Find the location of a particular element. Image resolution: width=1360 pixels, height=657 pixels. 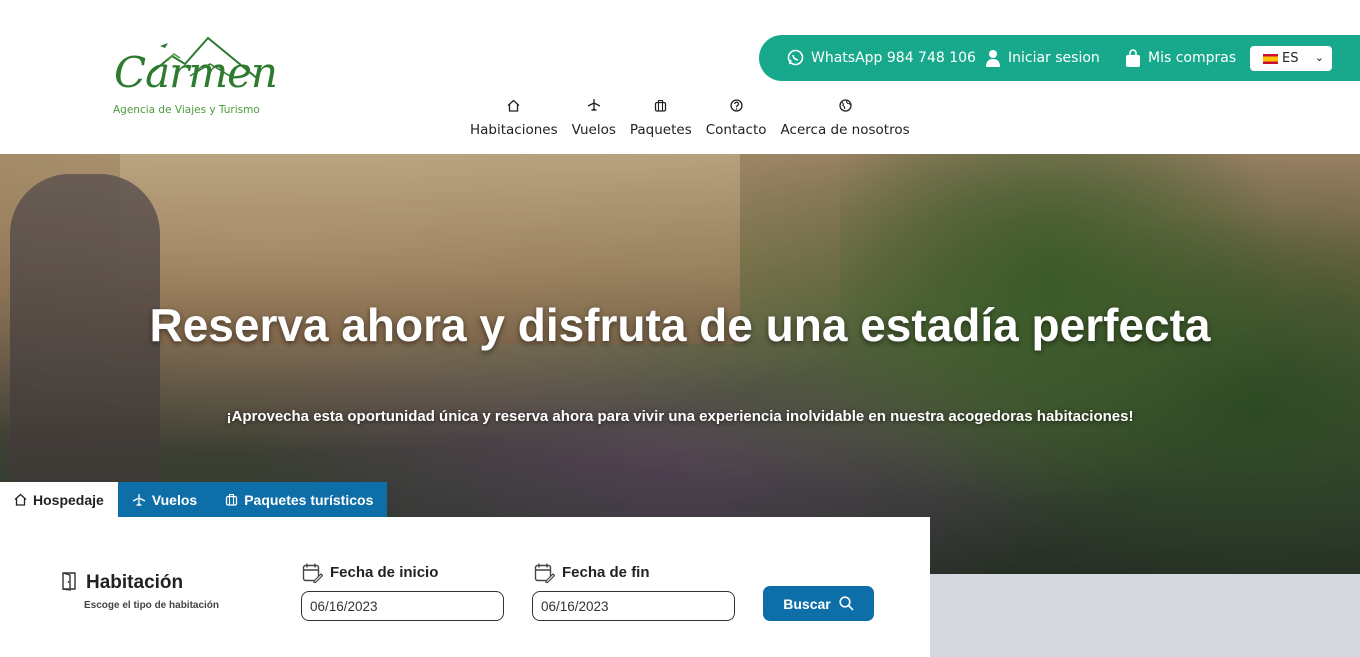

login-link: Iniciar sesion is located at coordinates (1042, 58).